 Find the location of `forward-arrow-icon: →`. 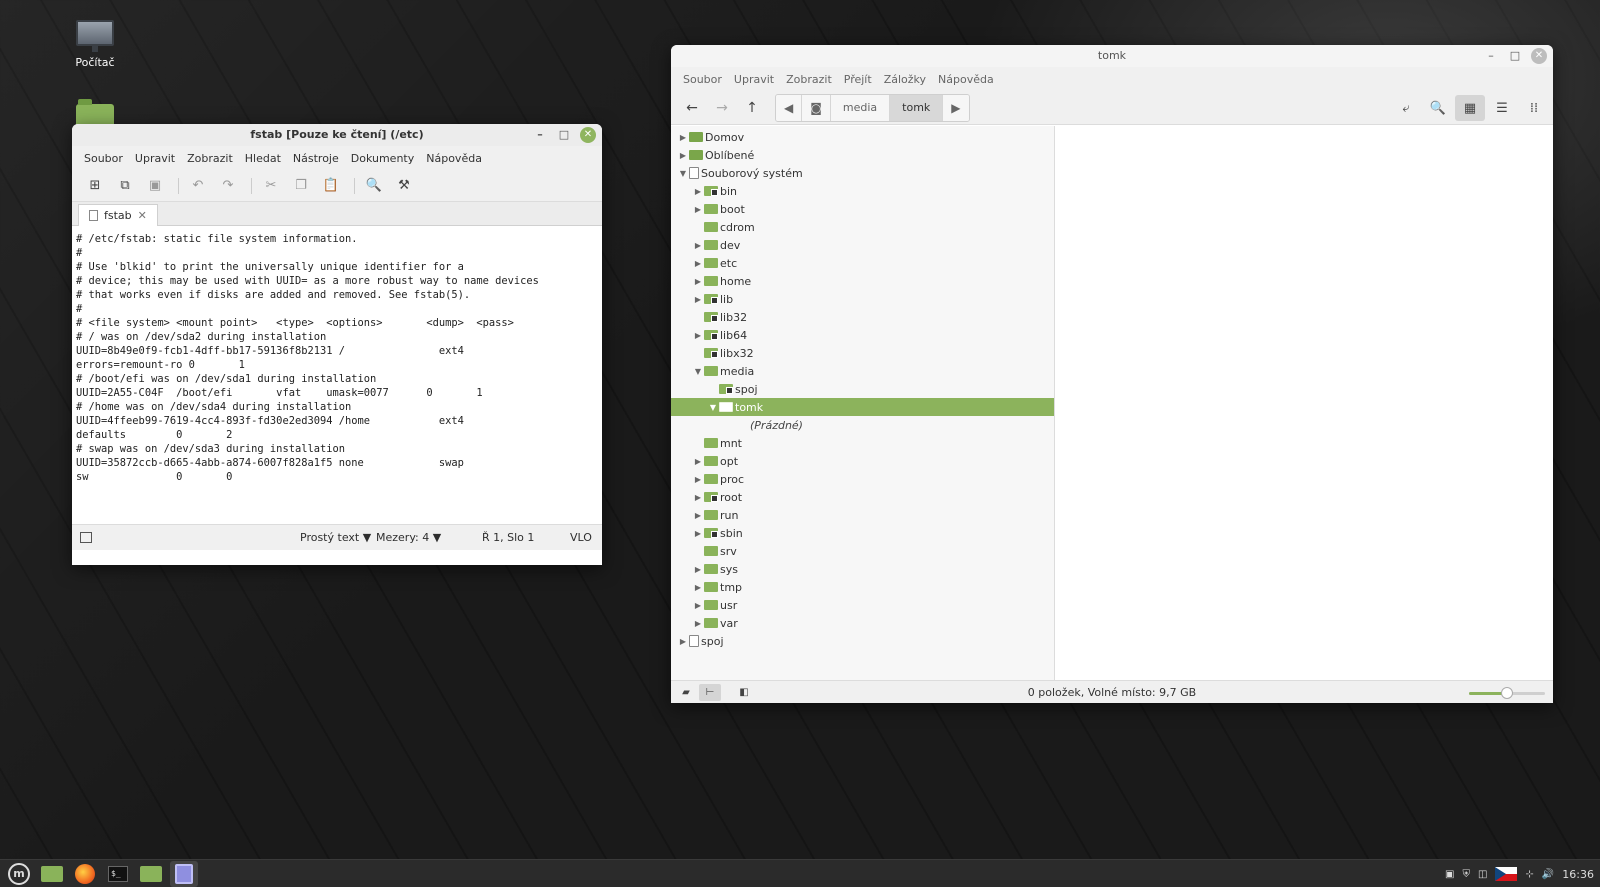

forward-arrow-icon: → is located at coordinates (722, 108).